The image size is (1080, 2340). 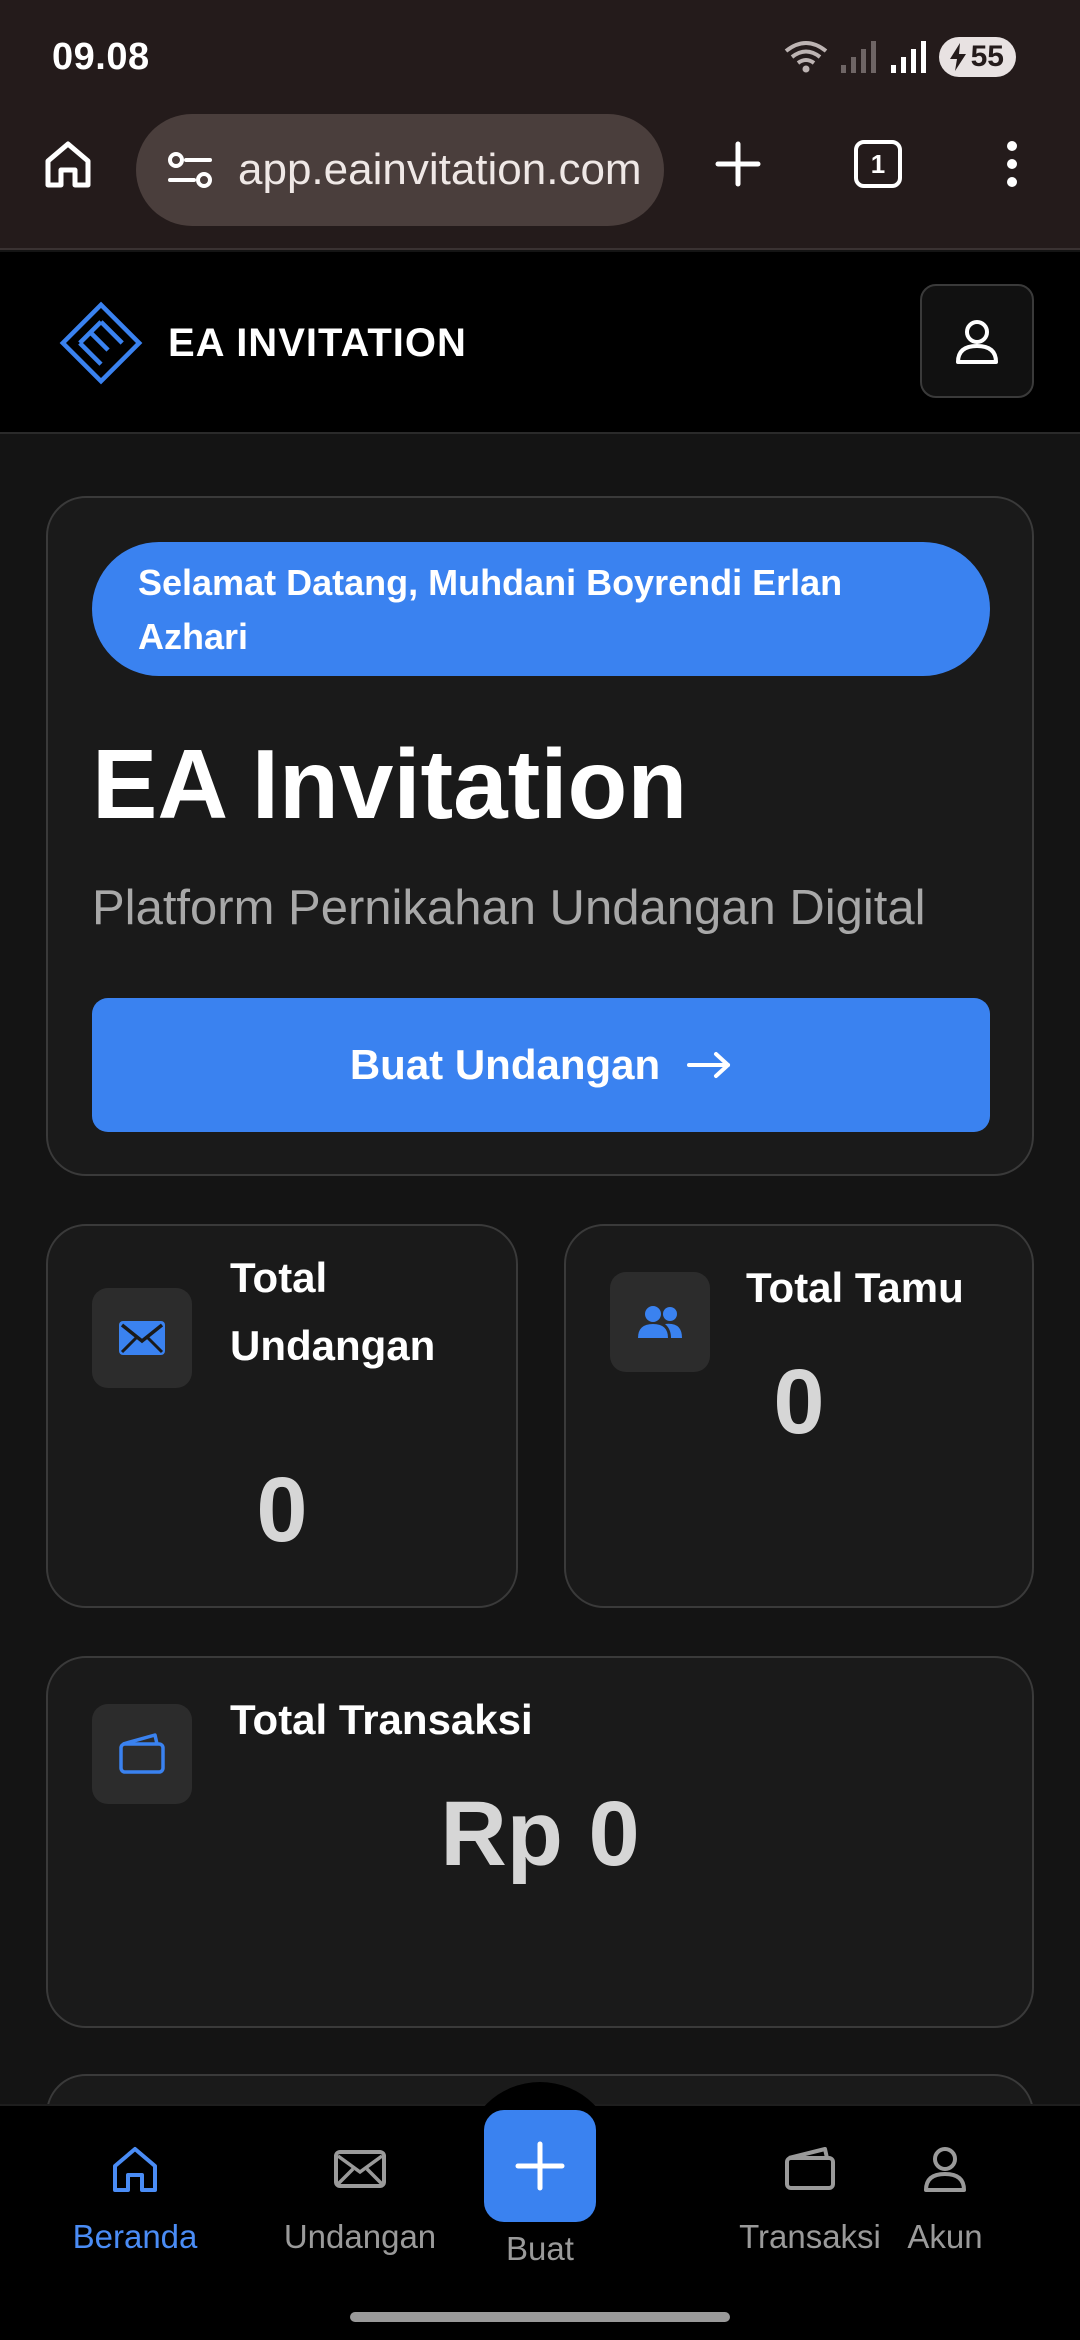 What do you see at coordinates (360, 2199) in the screenshot?
I see `nav-item-undangan: Undangan` at bounding box center [360, 2199].